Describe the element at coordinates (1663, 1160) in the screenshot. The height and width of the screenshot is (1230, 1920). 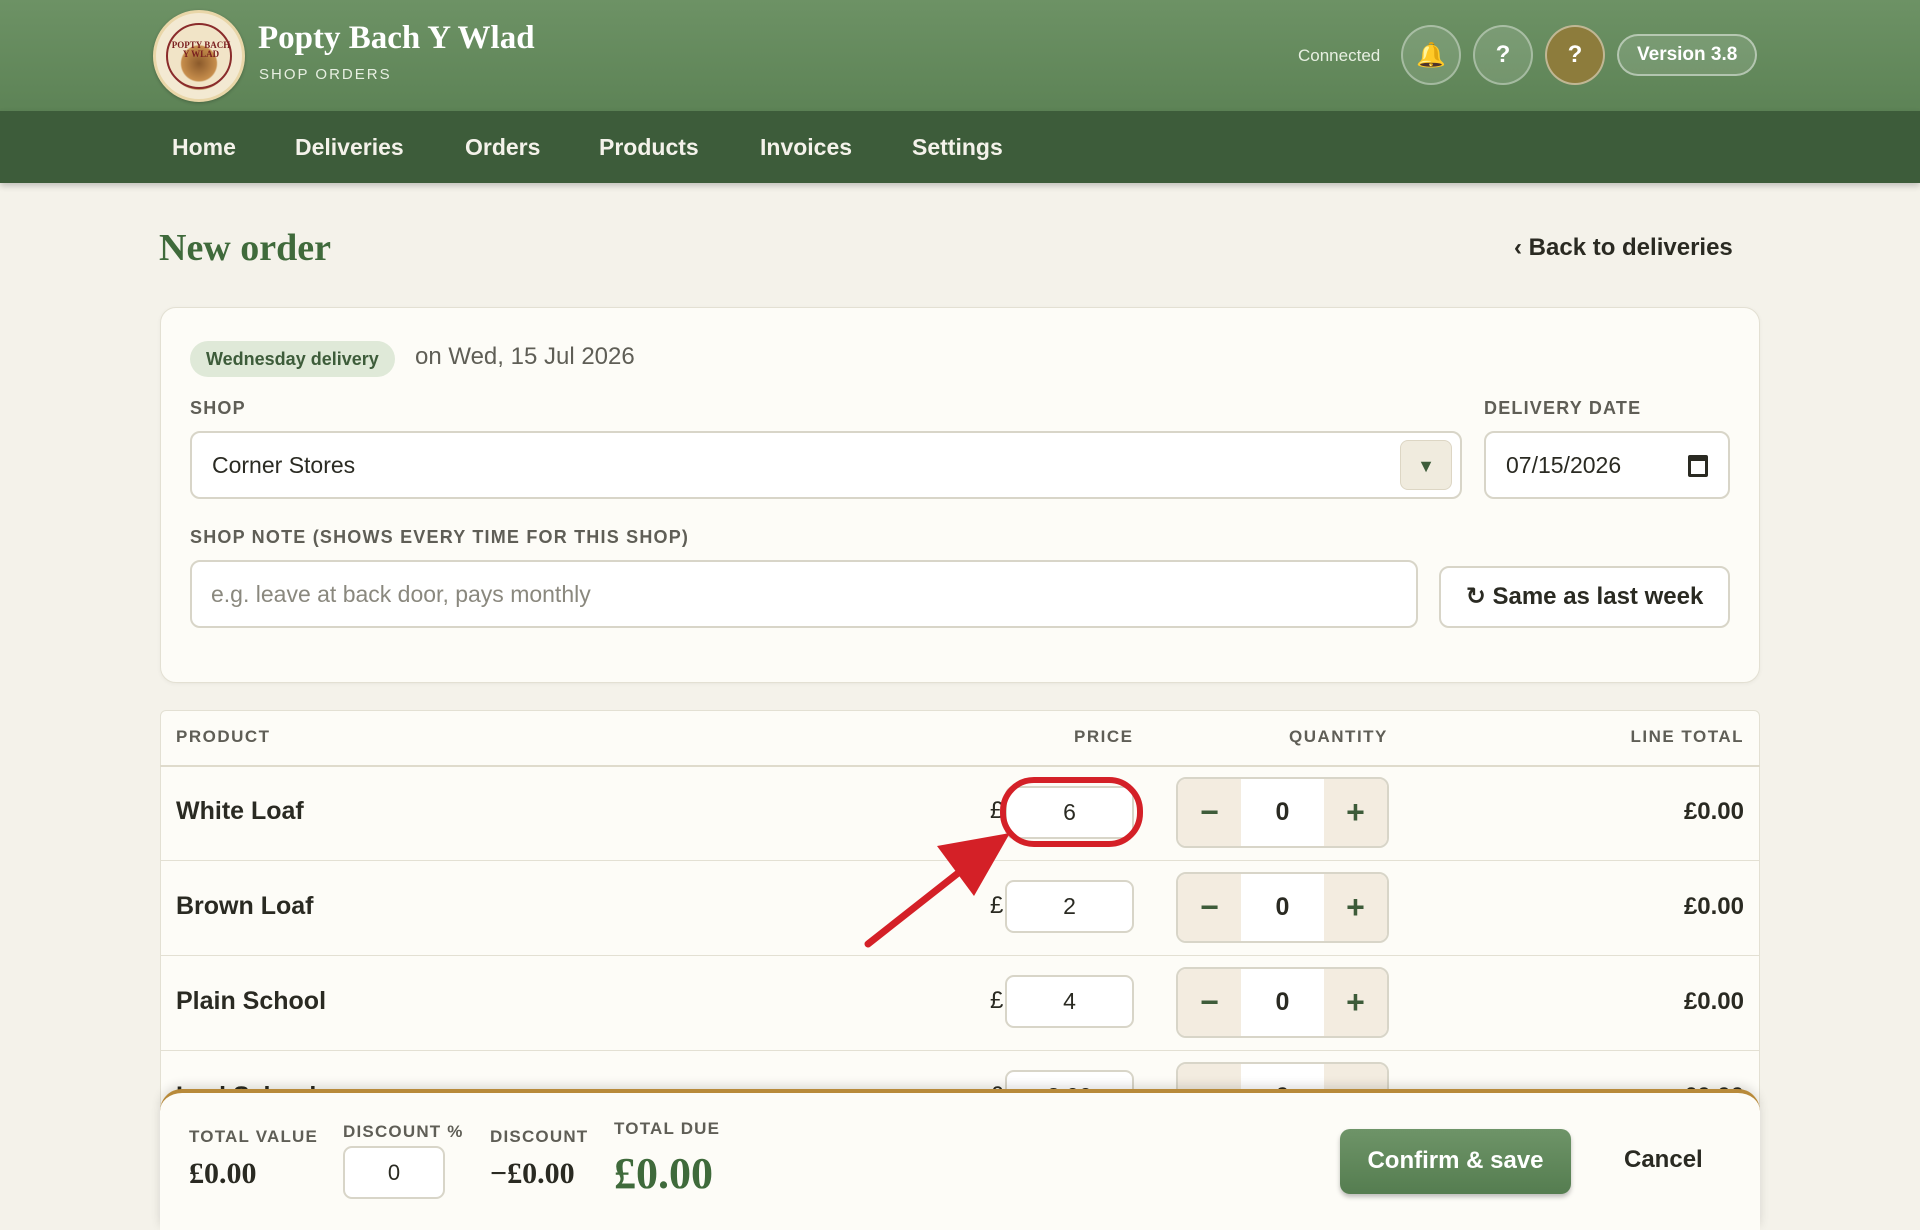
I see `cancel-button: Cancel` at that location.